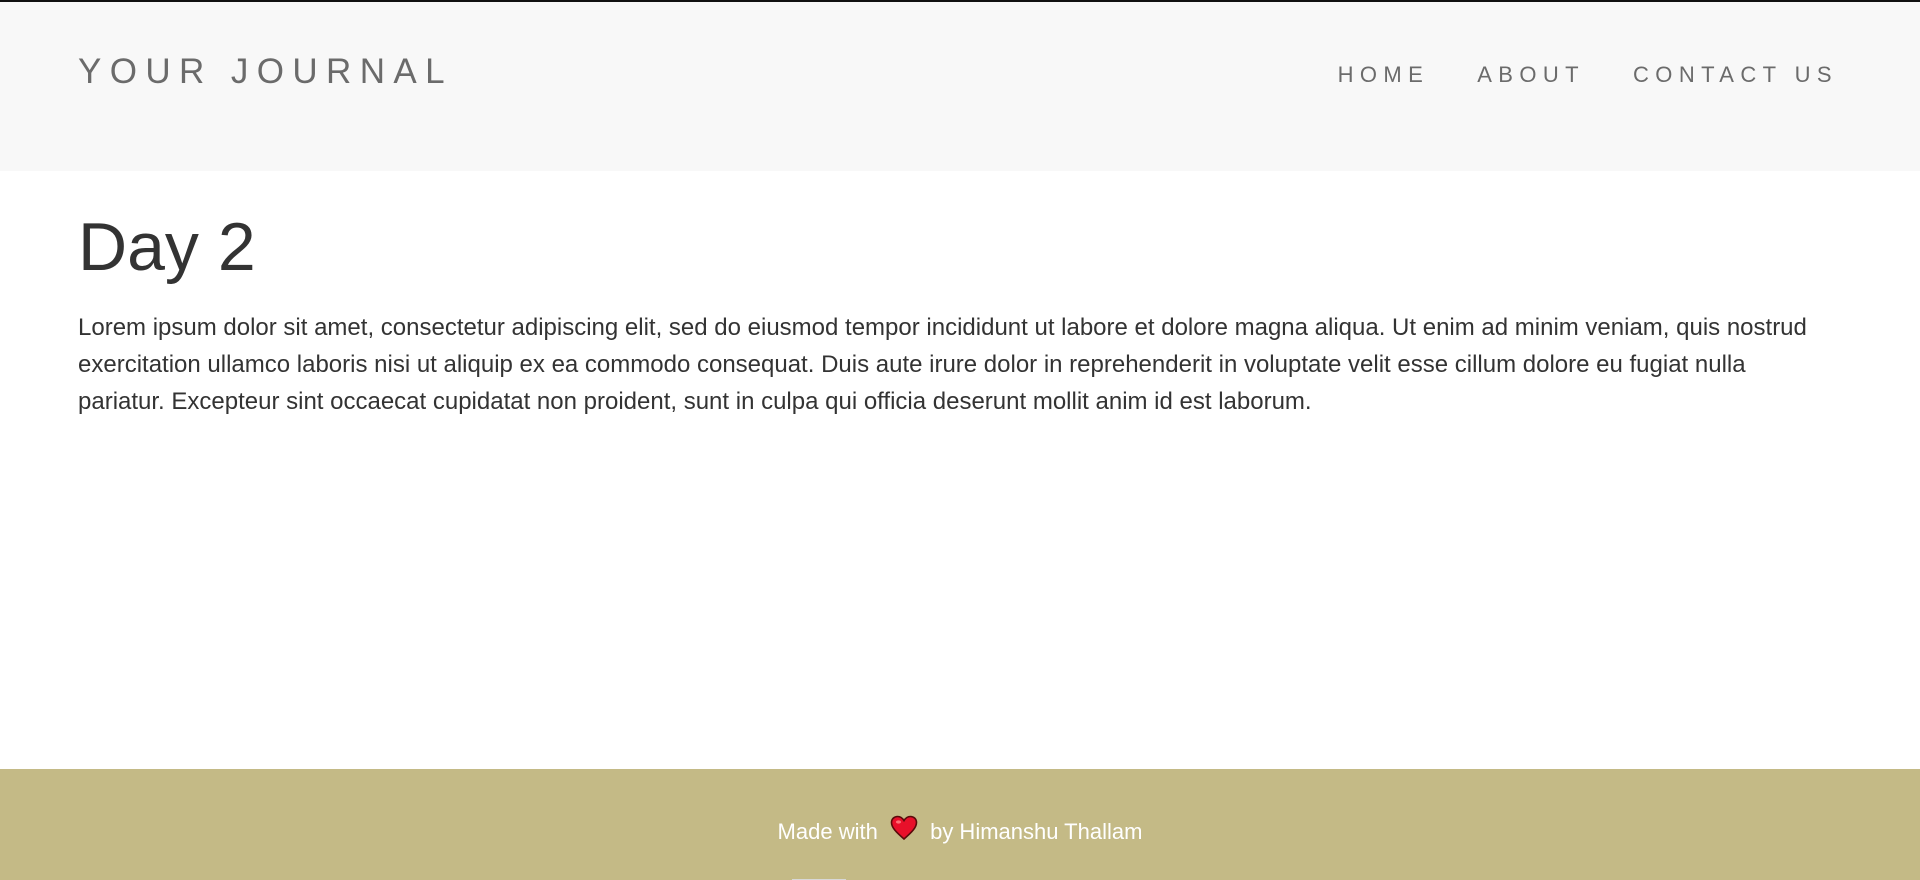 Image resolution: width=1920 pixels, height=880 pixels. Describe the element at coordinates (167, 247) in the screenshot. I see `post-title: Day 2` at that location.